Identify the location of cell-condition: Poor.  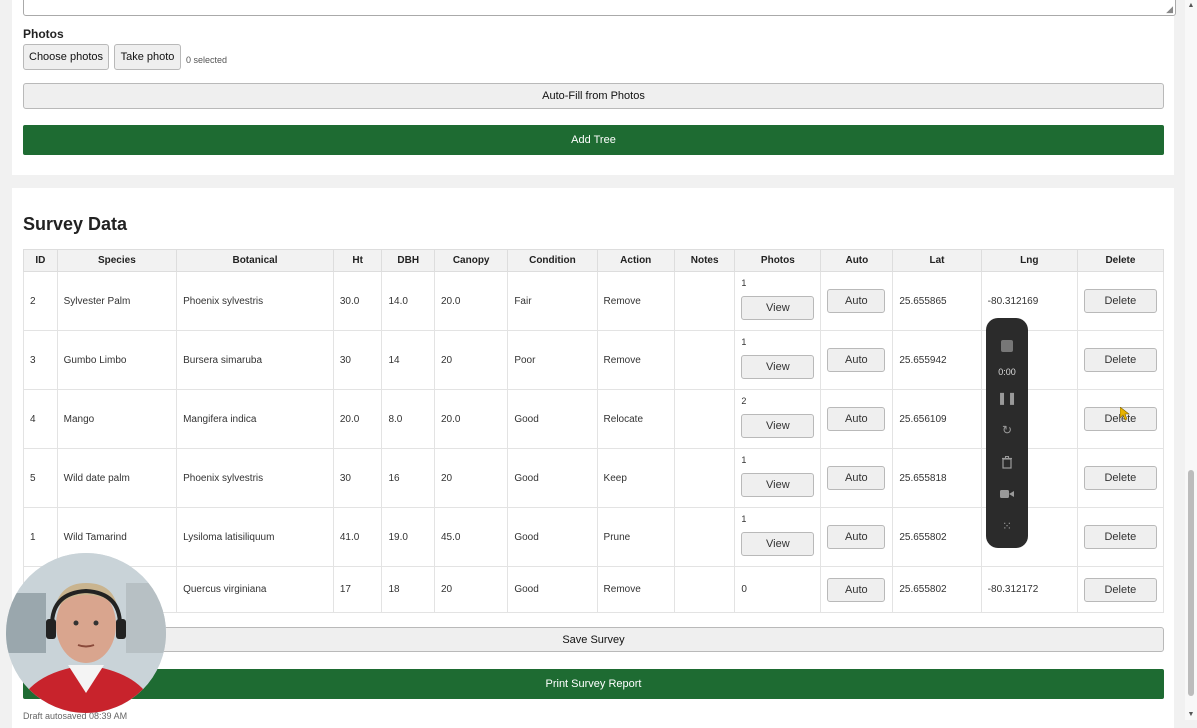
(552, 360).